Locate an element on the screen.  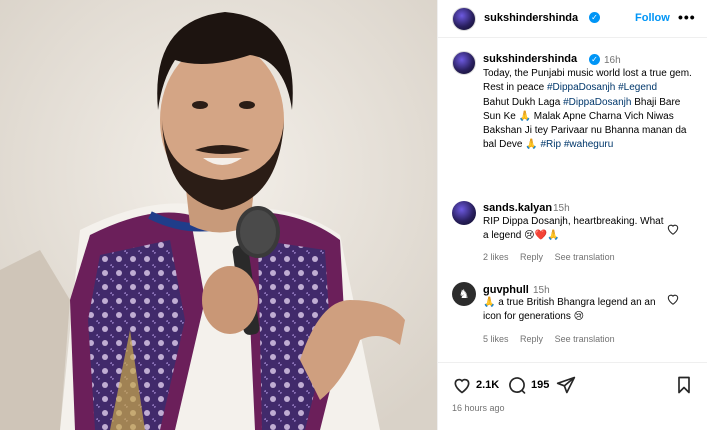
heart-icon is located at coordinates (462, 385).